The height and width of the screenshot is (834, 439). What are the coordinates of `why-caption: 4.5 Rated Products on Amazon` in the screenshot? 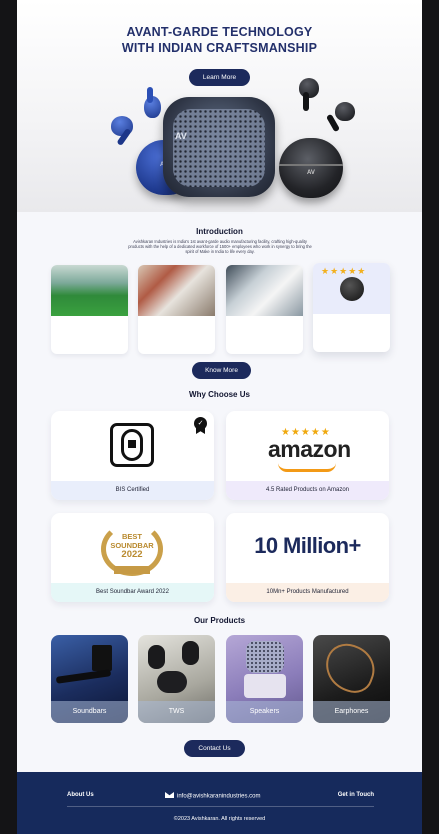 It's located at (307, 490).